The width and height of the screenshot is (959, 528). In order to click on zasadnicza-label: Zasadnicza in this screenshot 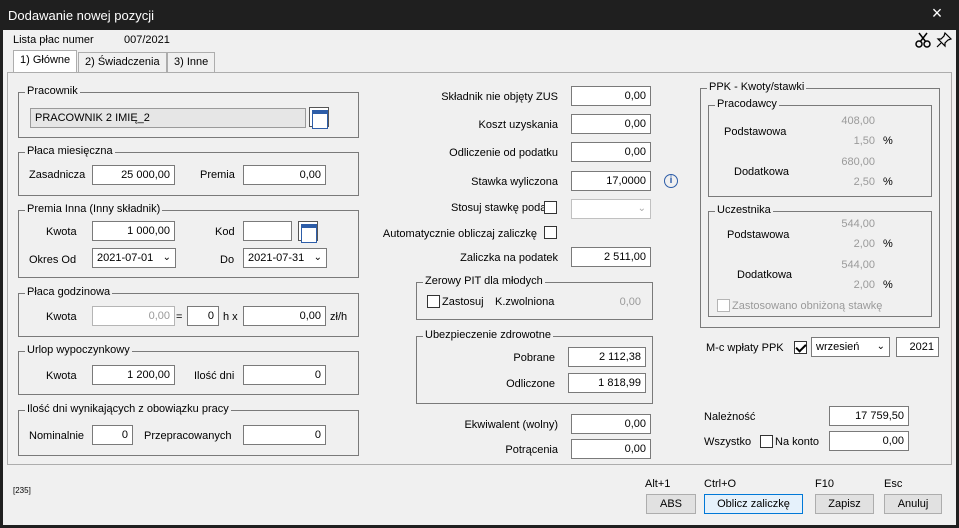, I will do `click(57, 175)`.